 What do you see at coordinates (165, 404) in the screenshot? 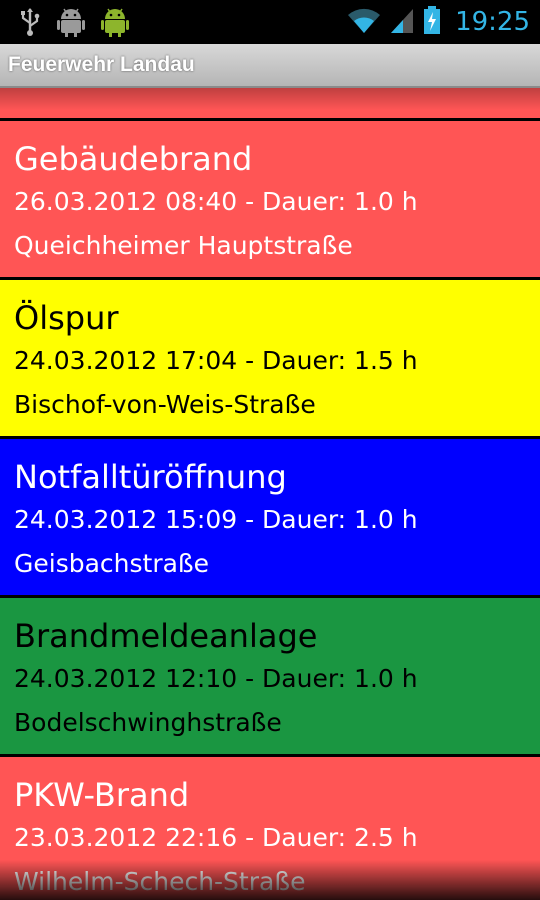
I see `incident-street: Bischof-von-Weis-Straße` at bounding box center [165, 404].